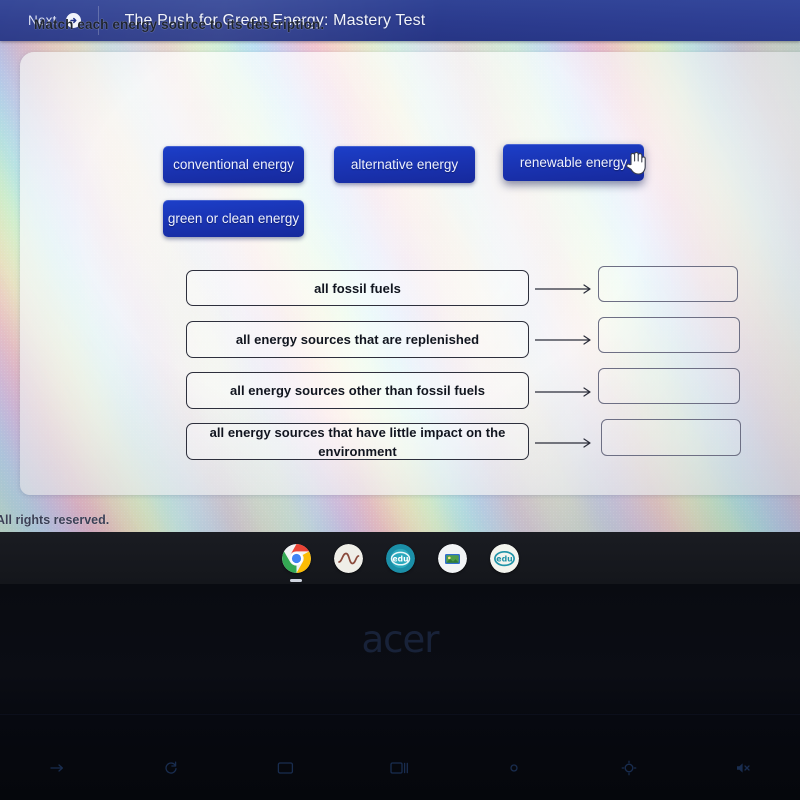 This screenshot has width=800, height=800. Describe the element at coordinates (628, 768) in the screenshot. I see `brightness-up-key` at that location.